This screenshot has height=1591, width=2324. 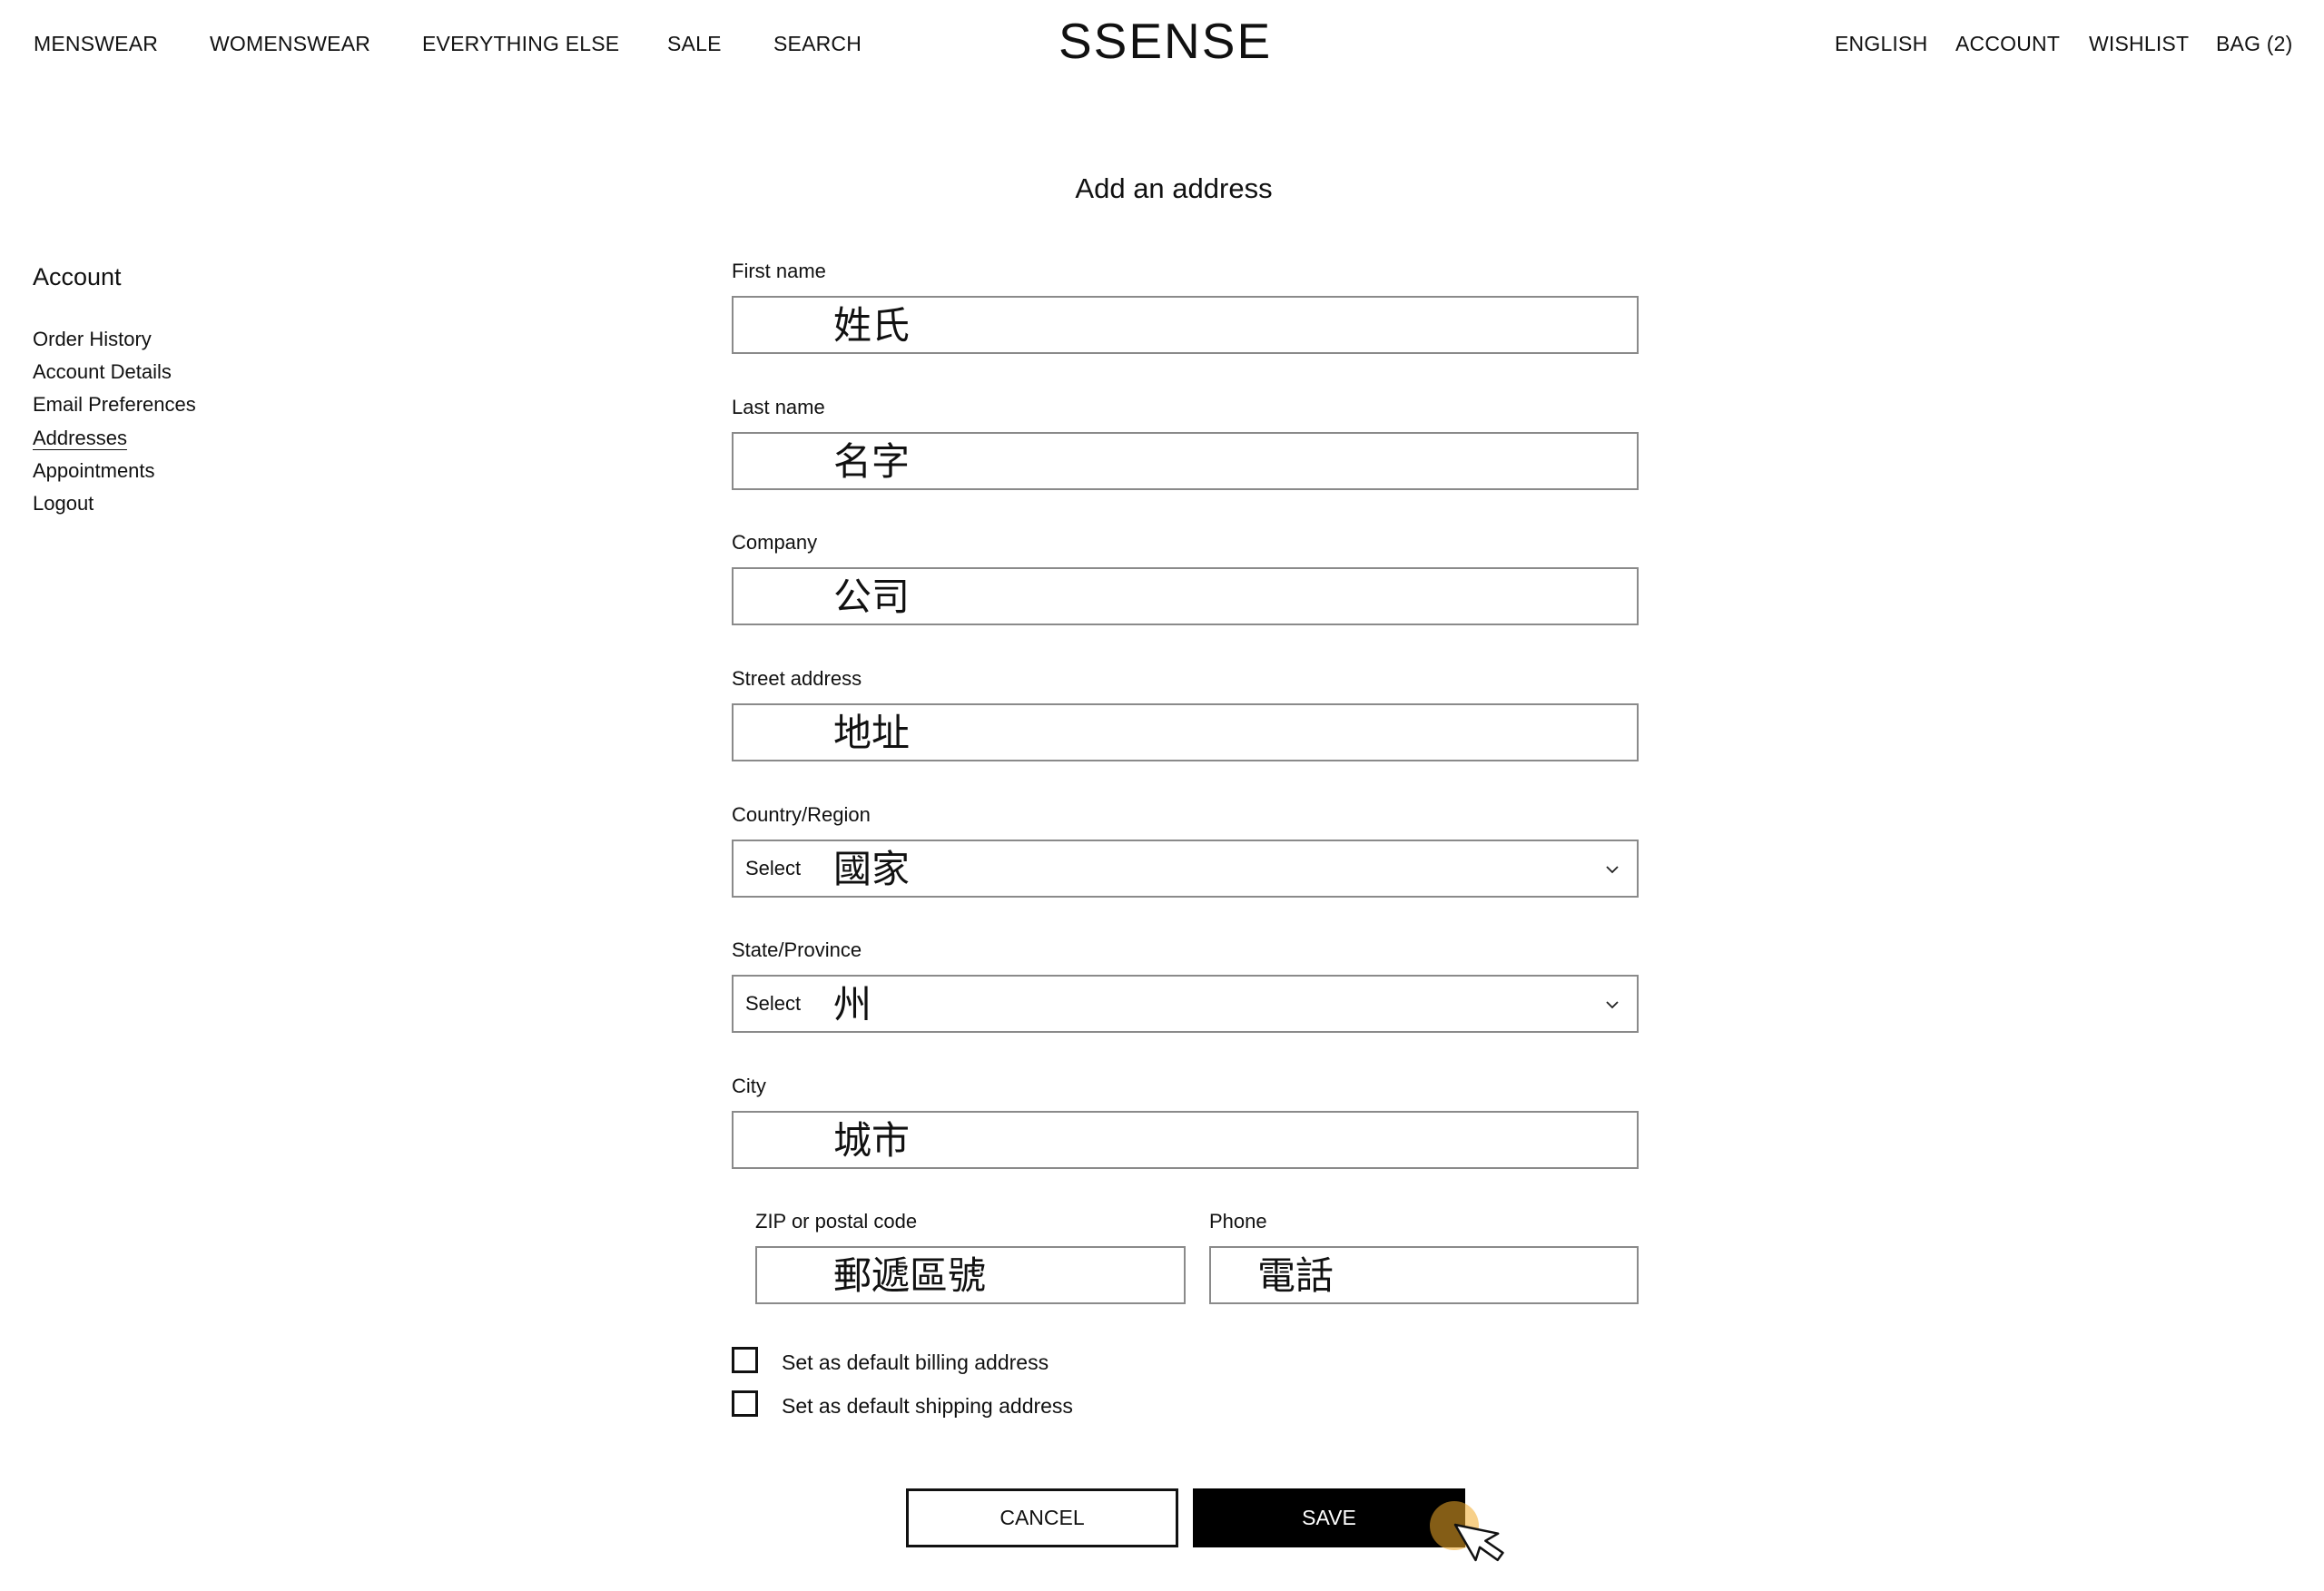 I want to click on zip-label: ZIP or postal code, so click(x=836, y=1221).